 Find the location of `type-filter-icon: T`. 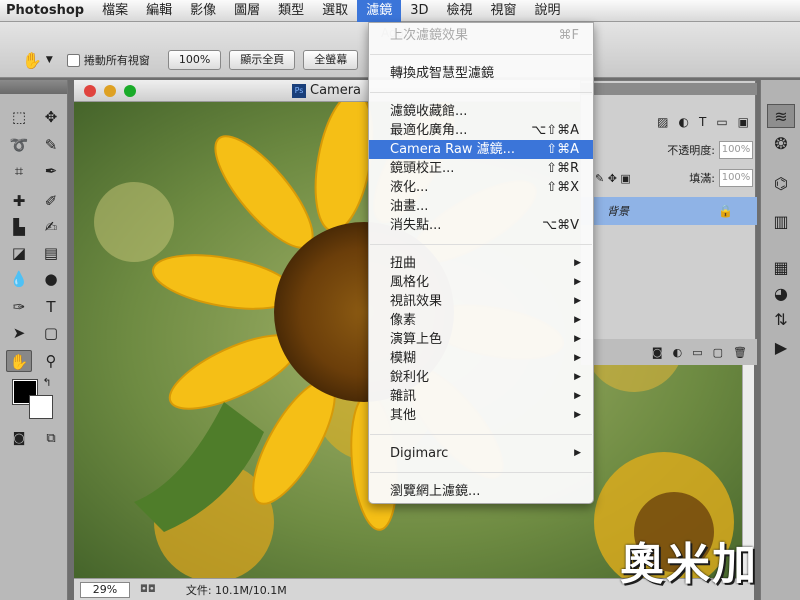

type-filter-icon: T is located at coordinates (702, 122).